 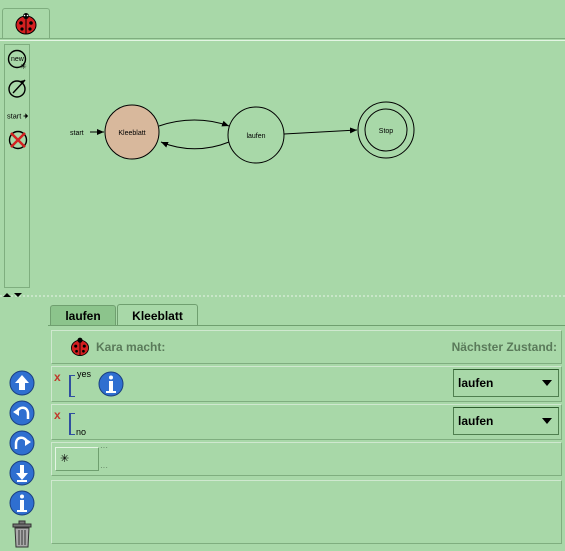 What do you see at coordinates (65, 459) in the screenshot?
I see `wildcard-icon: ✳` at bounding box center [65, 459].